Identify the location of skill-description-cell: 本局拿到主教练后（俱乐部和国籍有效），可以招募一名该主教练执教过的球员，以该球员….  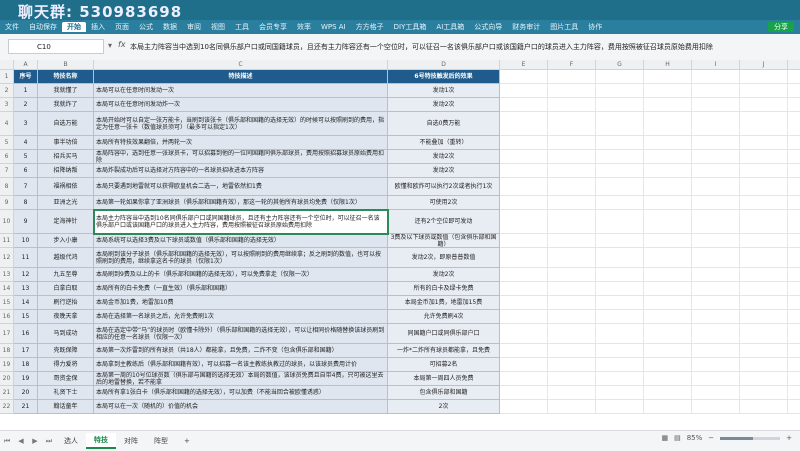
(241, 365).